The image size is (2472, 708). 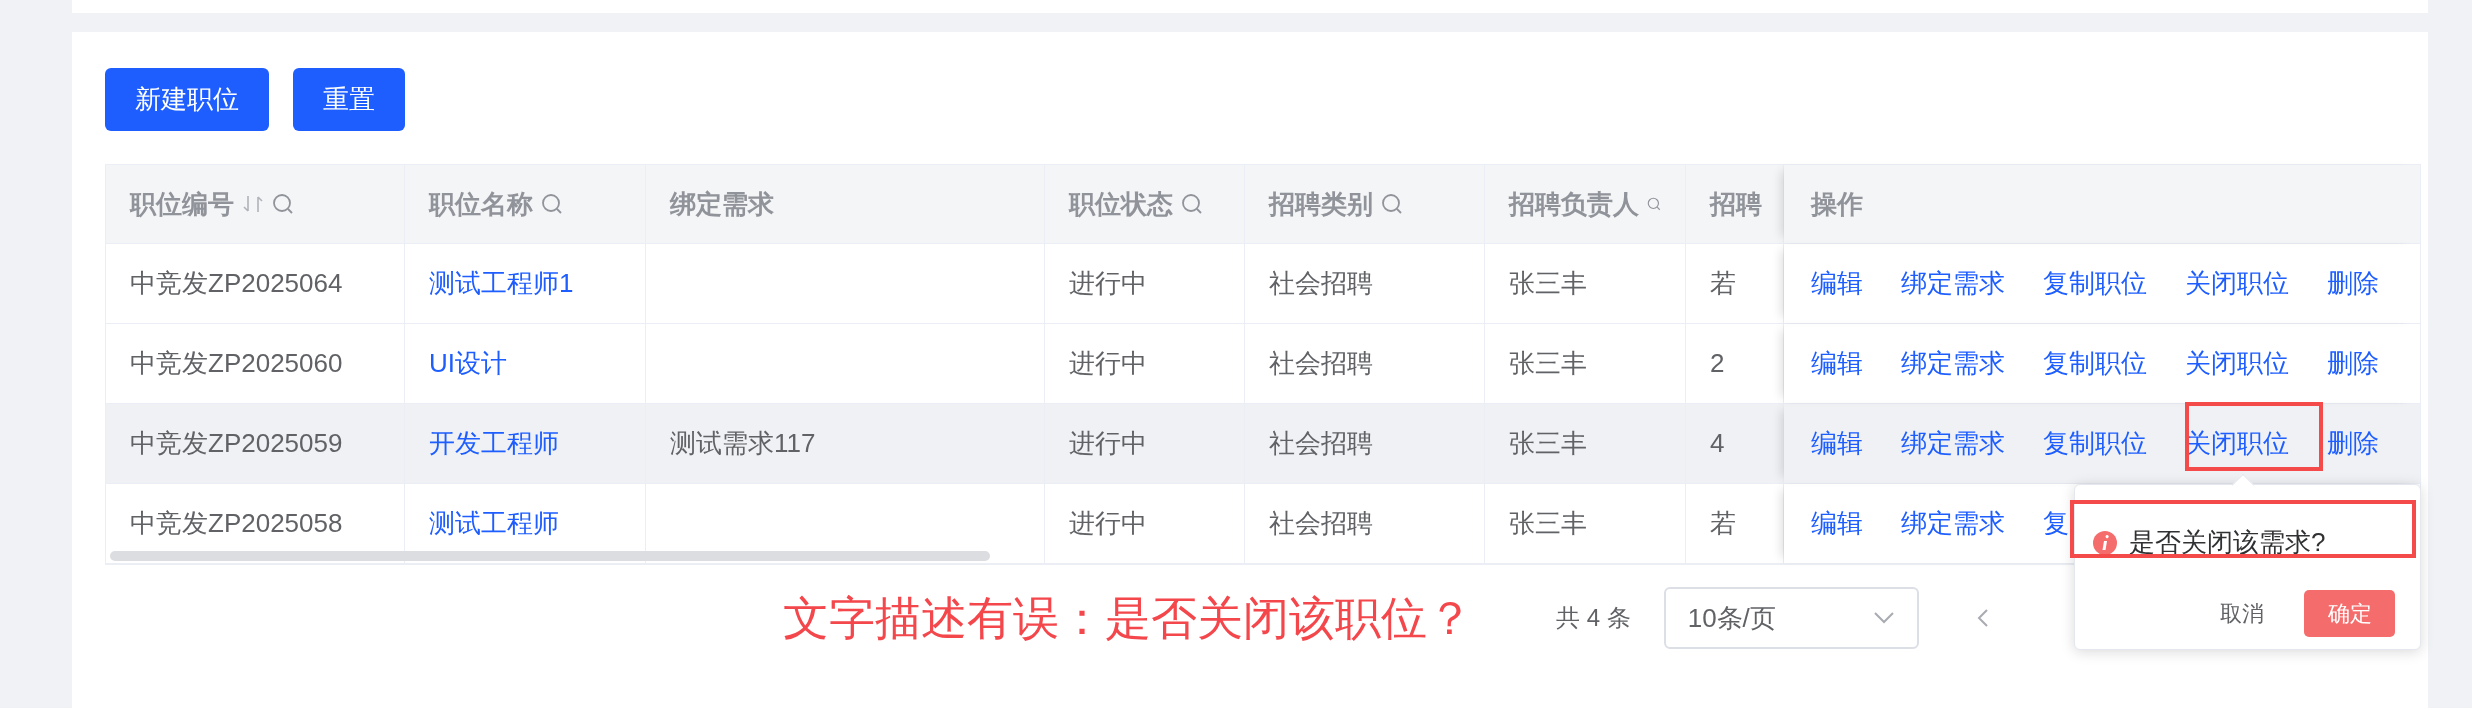 I want to click on total-count: 共 4 条, so click(x=1593, y=618).